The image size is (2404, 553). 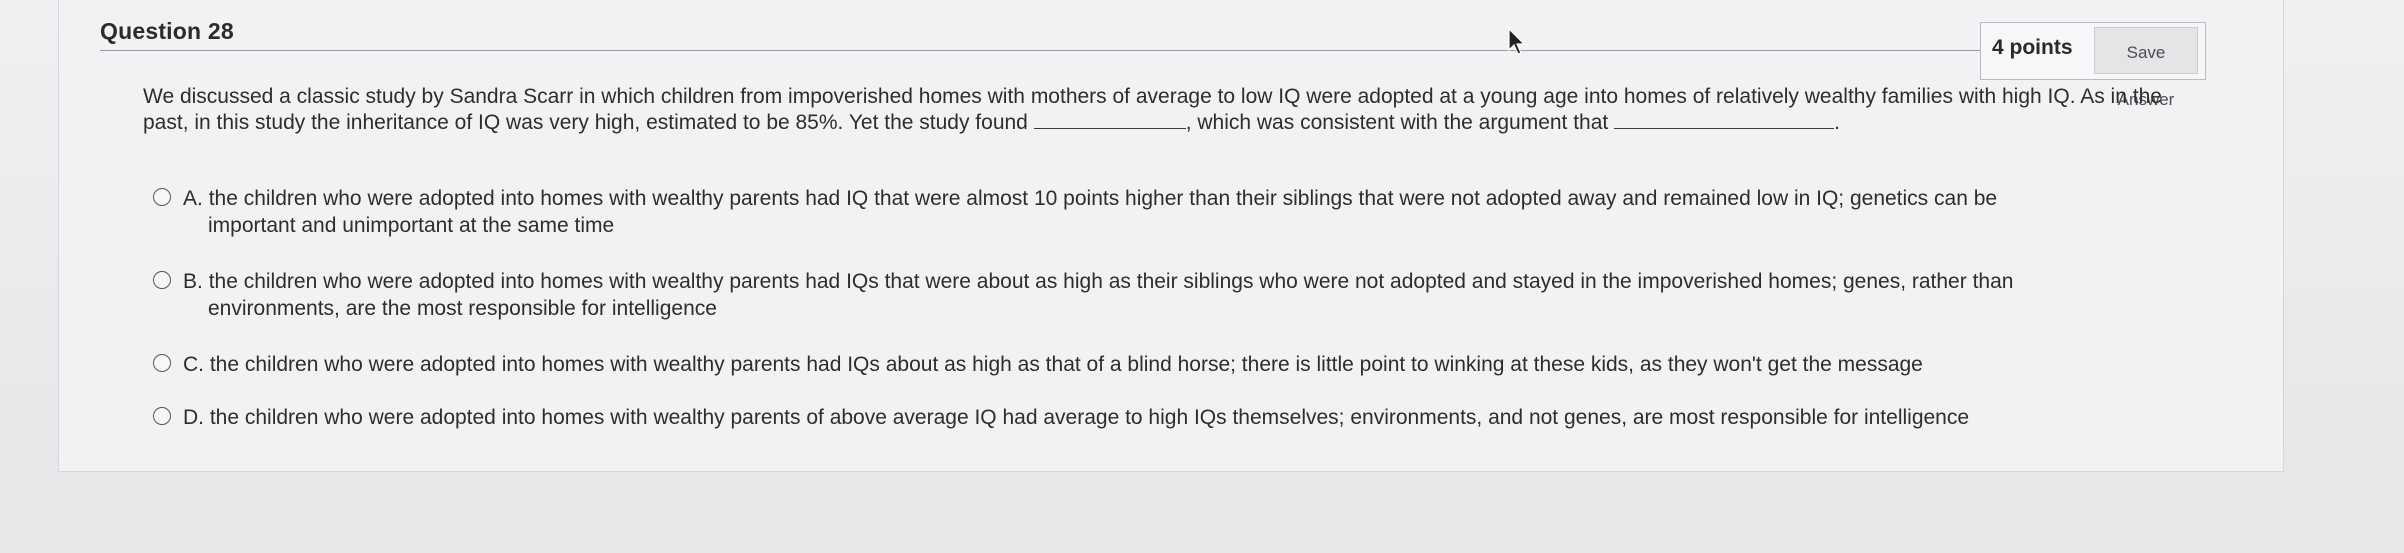 I want to click on choice-letter: C., so click(x=193, y=364).